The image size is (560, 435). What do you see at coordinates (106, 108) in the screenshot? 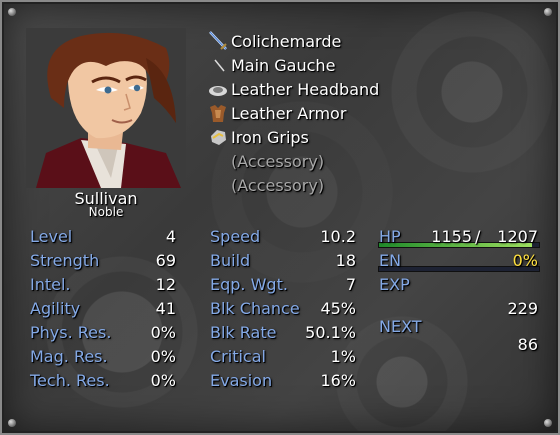
I see `actor-portrait` at bounding box center [106, 108].